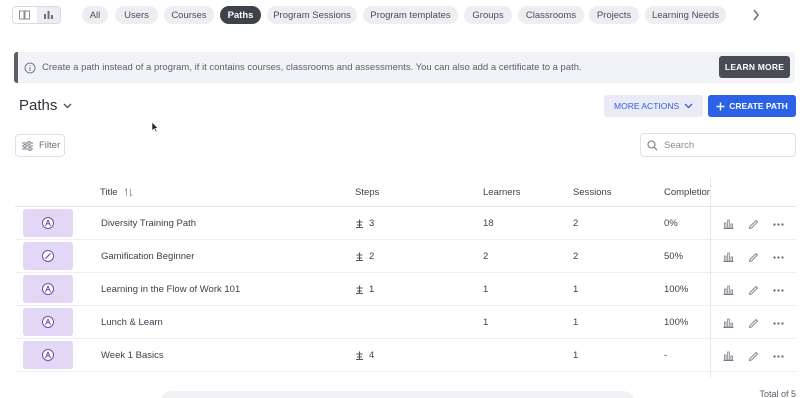 The width and height of the screenshot is (800, 398). I want to click on table-row: Week 1 Basics 4 1 -, so click(405, 355).